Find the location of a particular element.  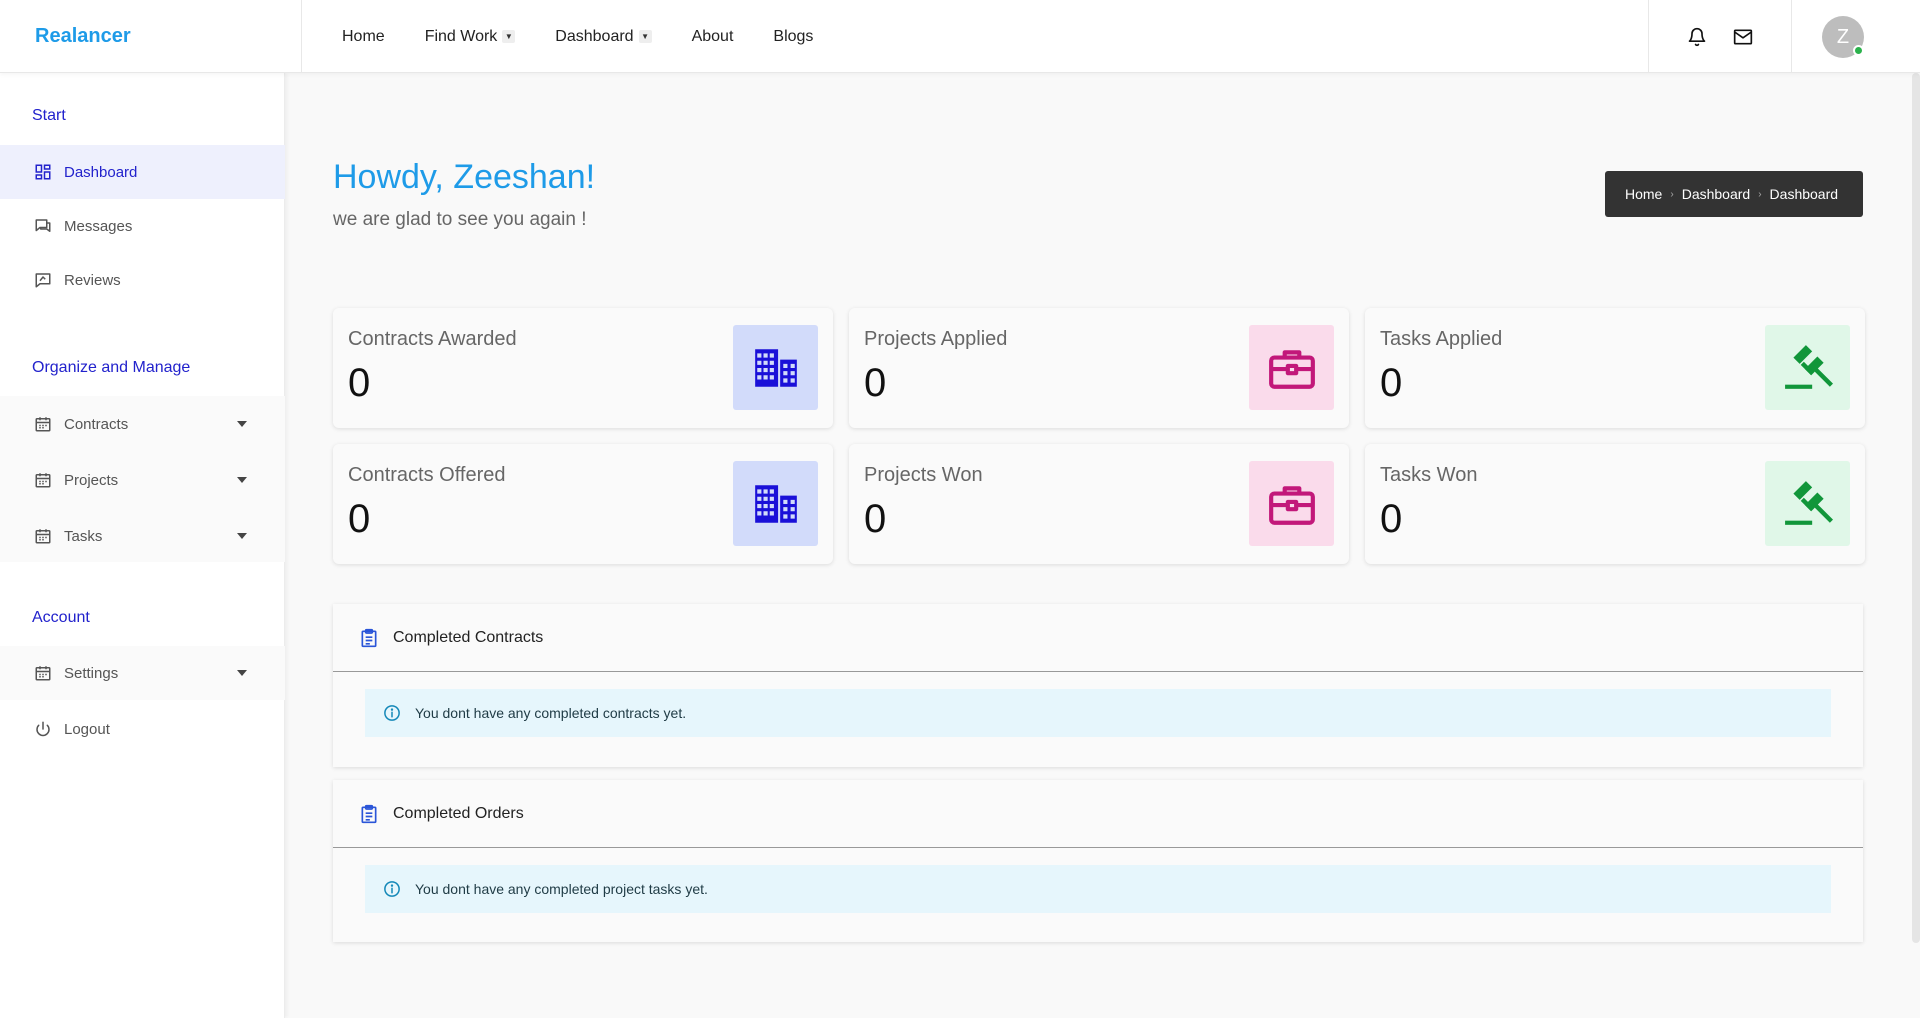

nav-blogs: Blogs is located at coordinates (793, 37).